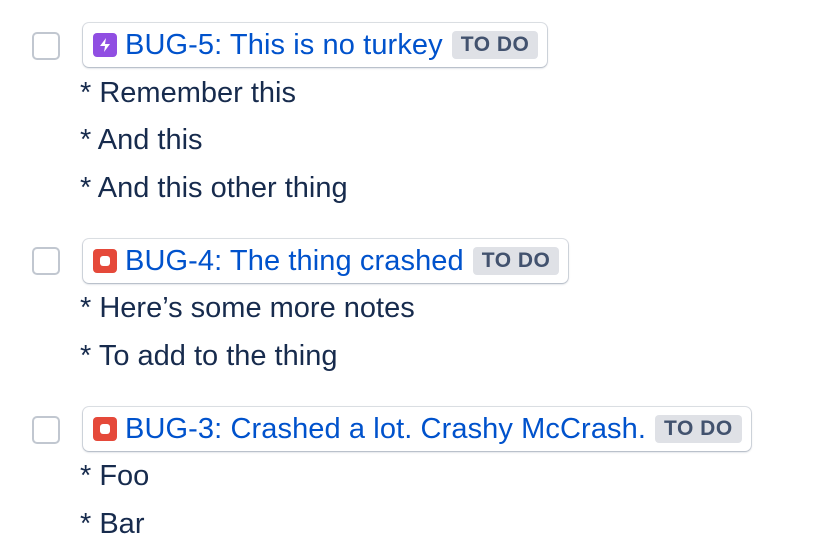 The width and height of the screenshot is (838, 554). What do you see at coordinates (115, 476) in the screenshot?
I see `note-line: * Foo` at bounding box center [115, 476].